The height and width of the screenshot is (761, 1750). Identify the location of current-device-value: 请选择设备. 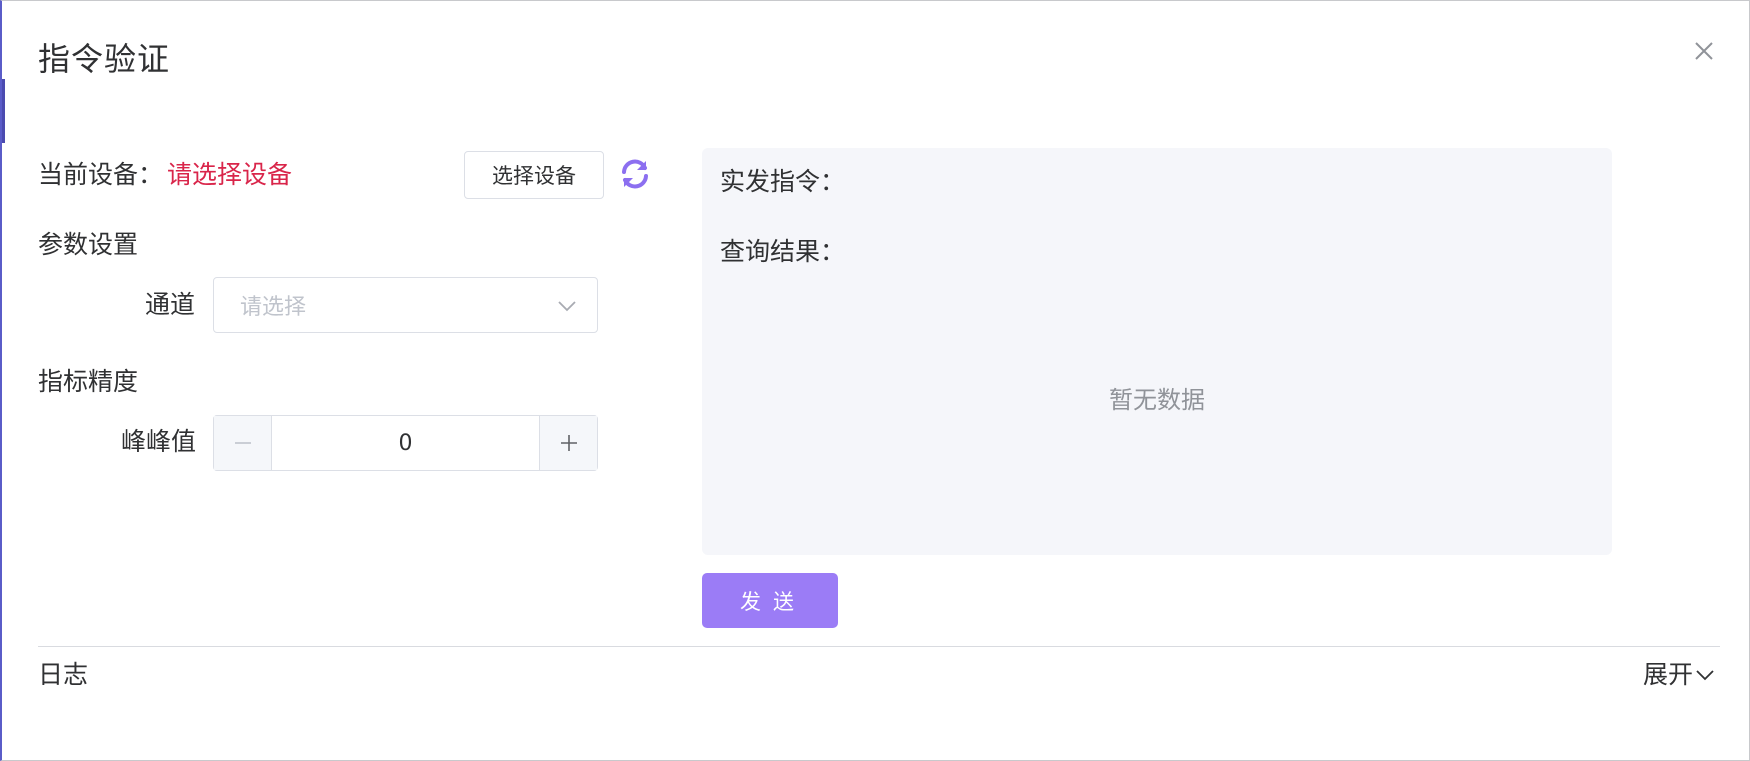
(230, 174).